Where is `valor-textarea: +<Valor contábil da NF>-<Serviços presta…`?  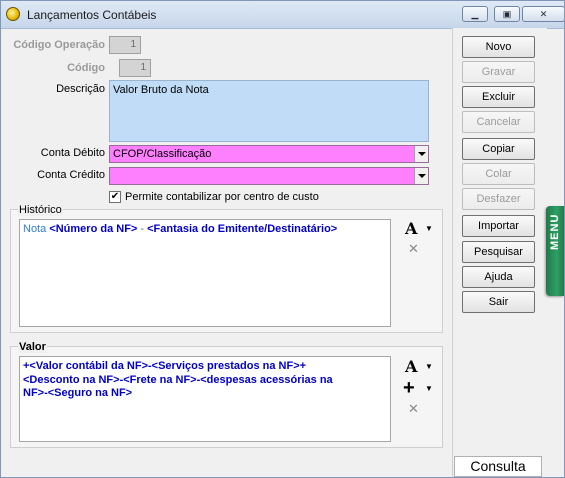
valor-textarea: +<Valor contábil da NF>-<Serviços presta… is located at coordinates (205, 399).